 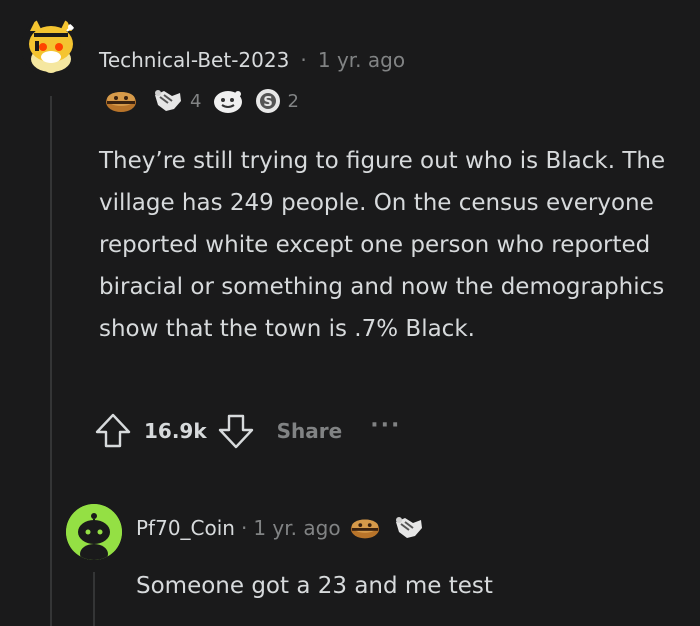 What do you see at coordinates (385, 425) in the screenshot?
I see `more-options-button: ···` at bounding box center [385, 425].